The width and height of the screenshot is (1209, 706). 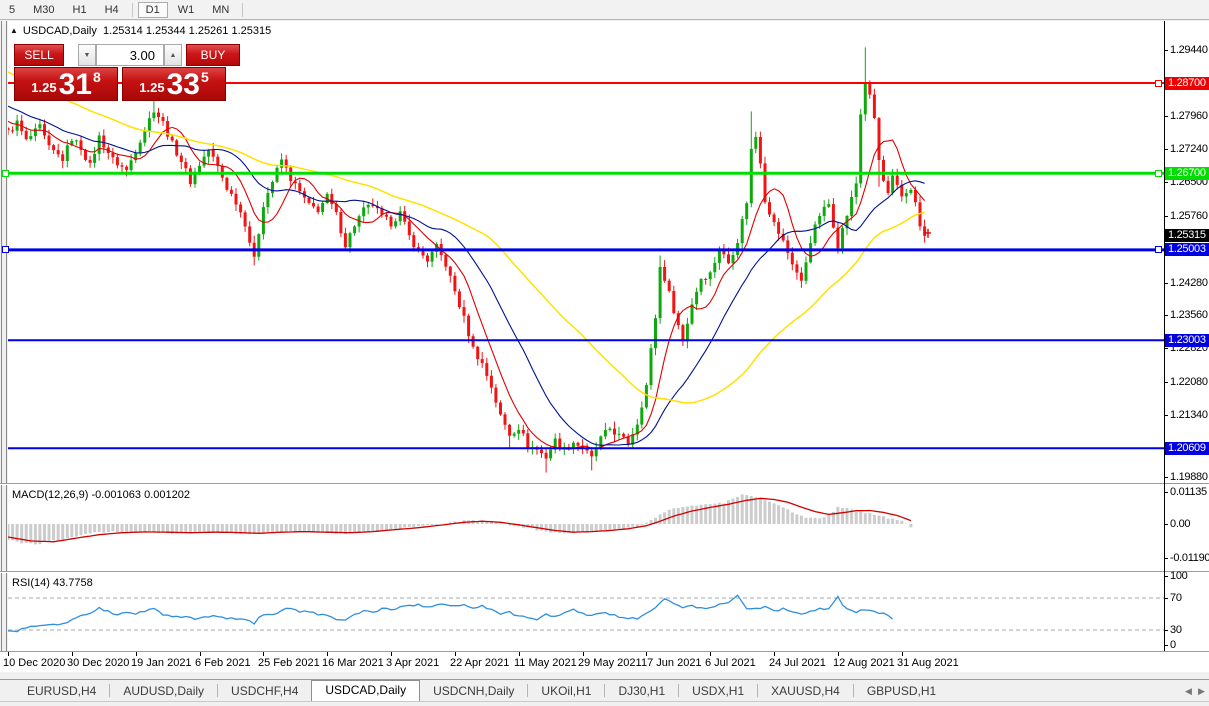 What do you see at coordinates (39, 55) in the screenshot?
I see `sell-button: SELL` at bounding box center [39, 55].